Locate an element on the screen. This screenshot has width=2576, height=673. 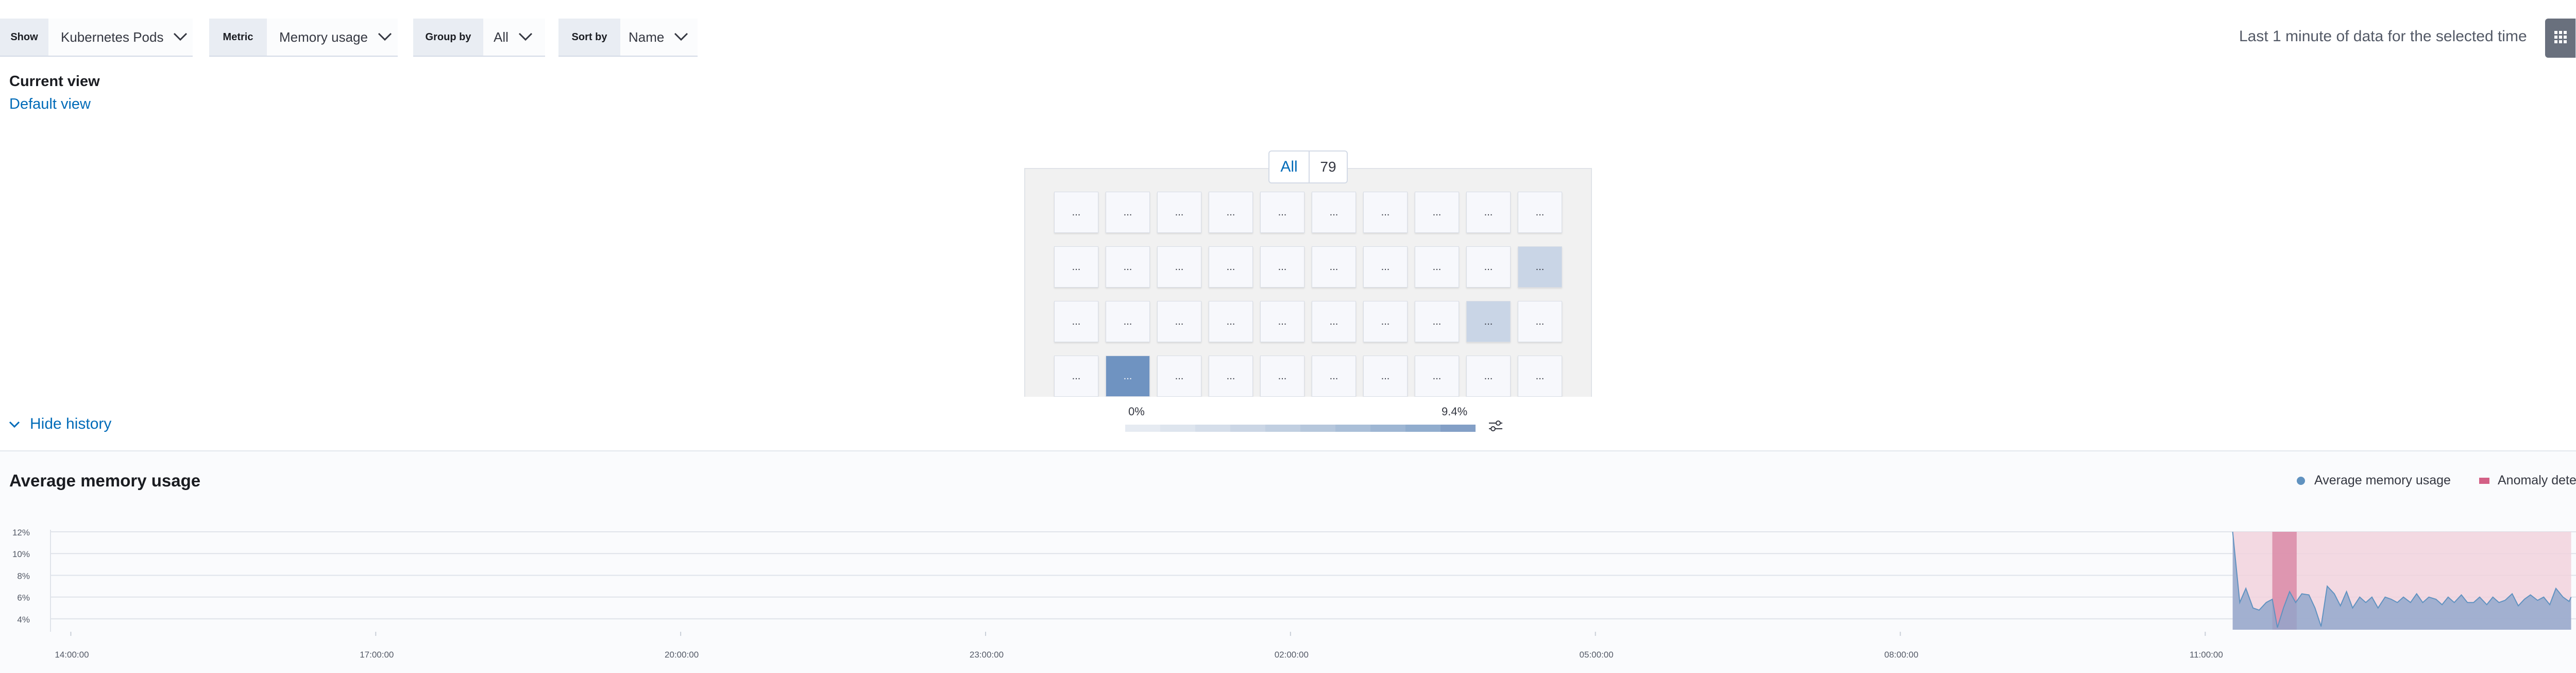
group-header: All 79 is located at coordinates (1308, 166).